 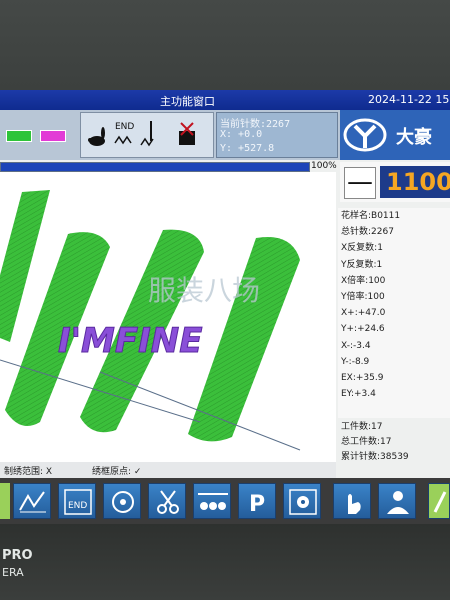 I want to click on x-position: X: +0.0, so click(x=241, y=134).